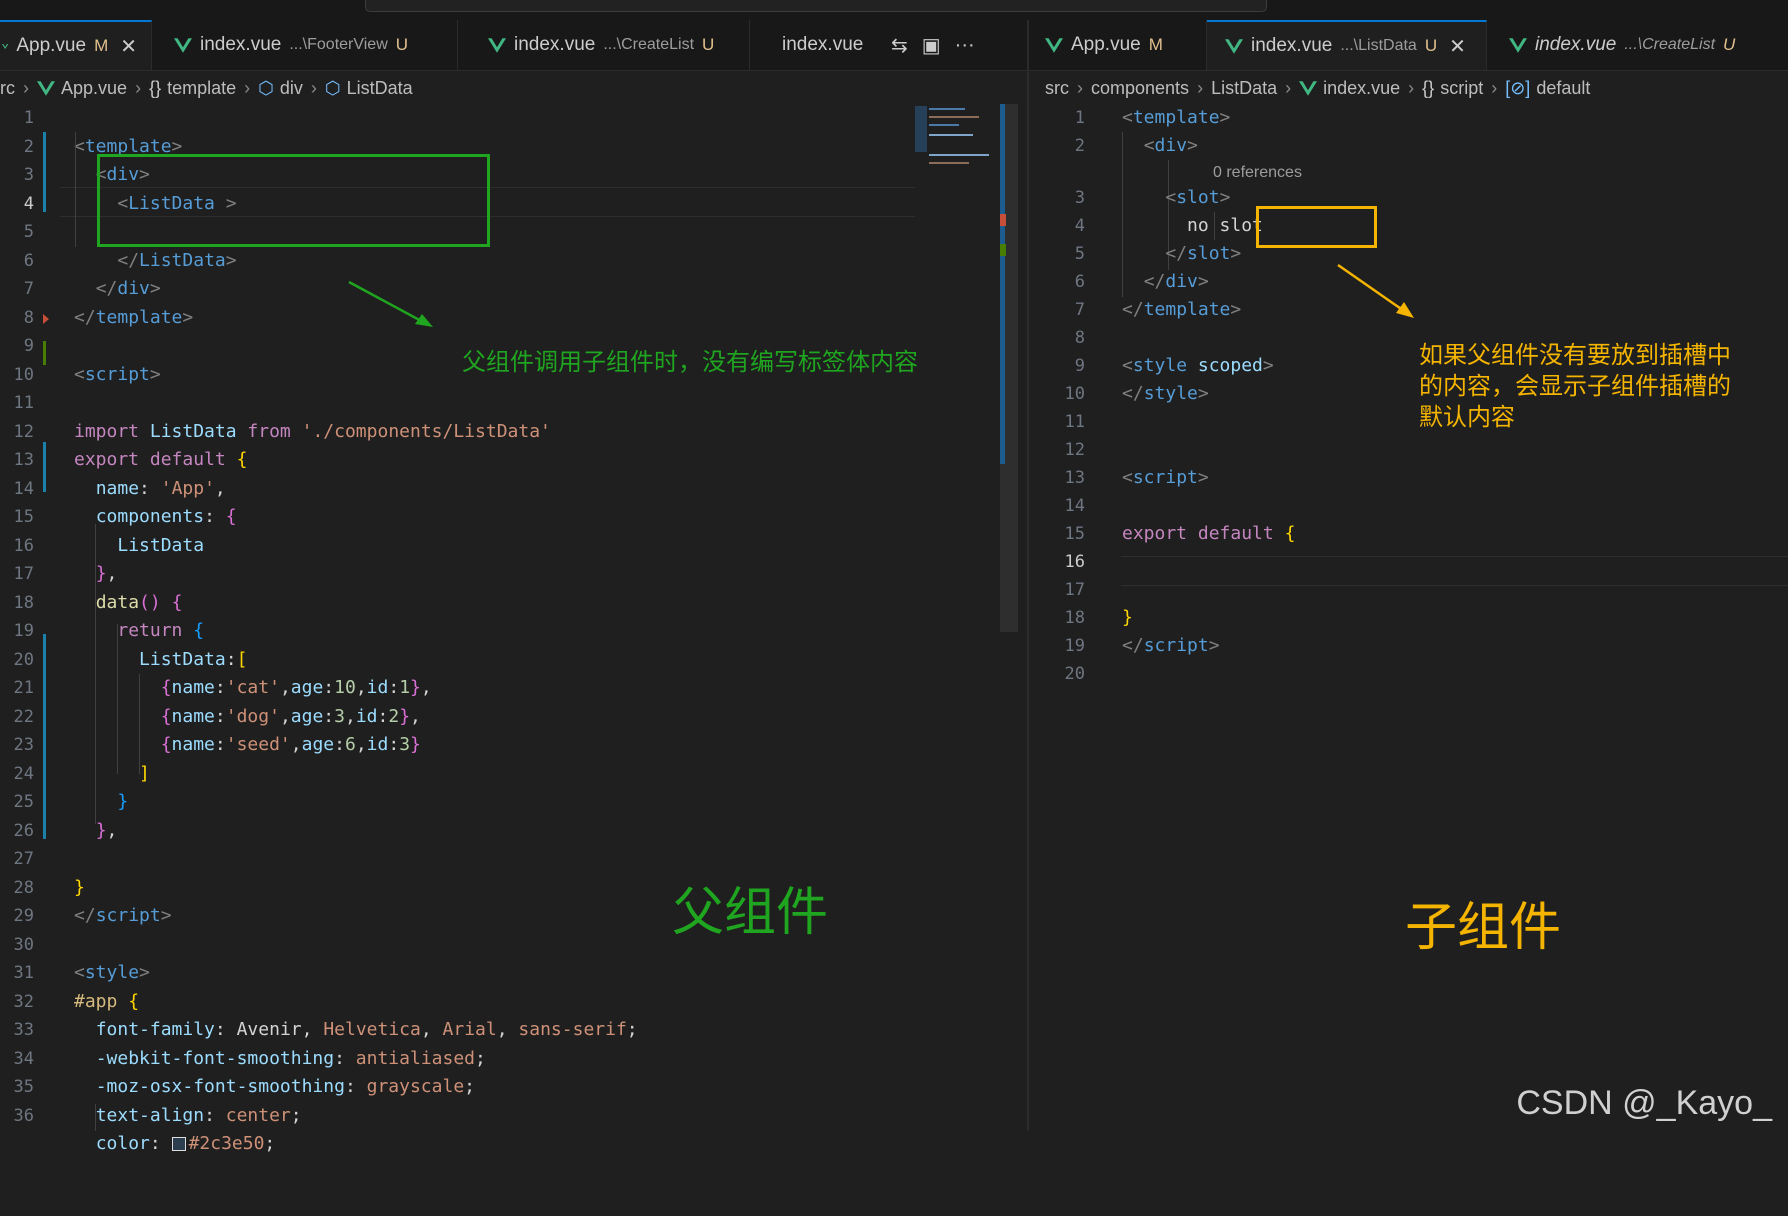 This screenshot has width=1788, height=1216. I want to click on breadcrumb-file: App.vue, so click(94, 88).